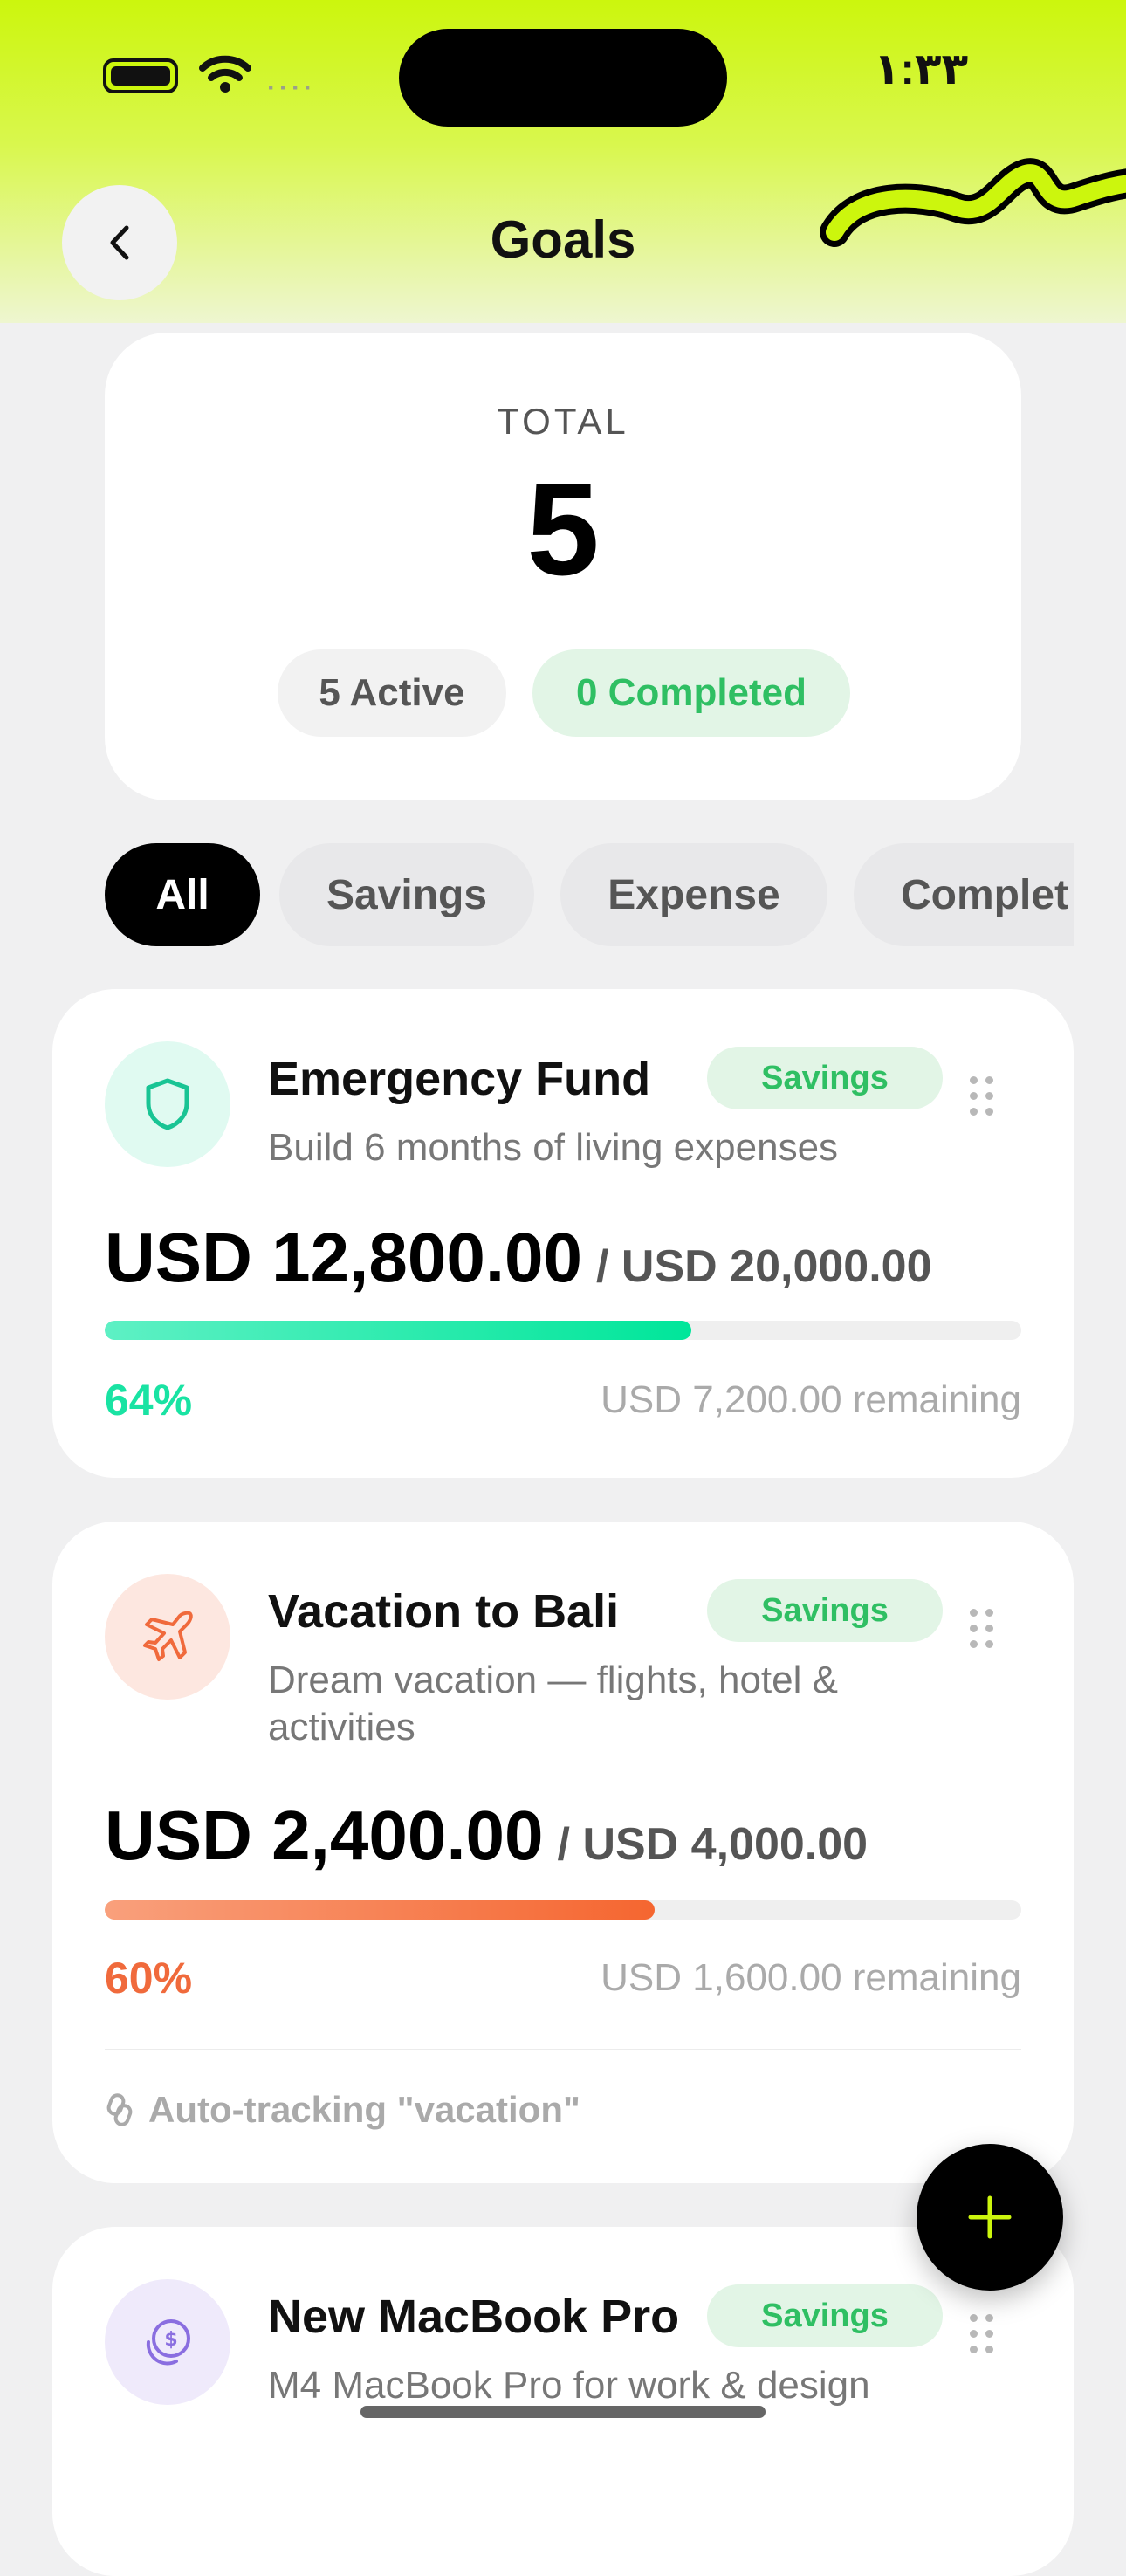 This screenshot has height=2576, width=1126. What do you see at coordinates (563, 2412) in the screenshot?
I see `home-indicator` at bounding box center [563, 2412].